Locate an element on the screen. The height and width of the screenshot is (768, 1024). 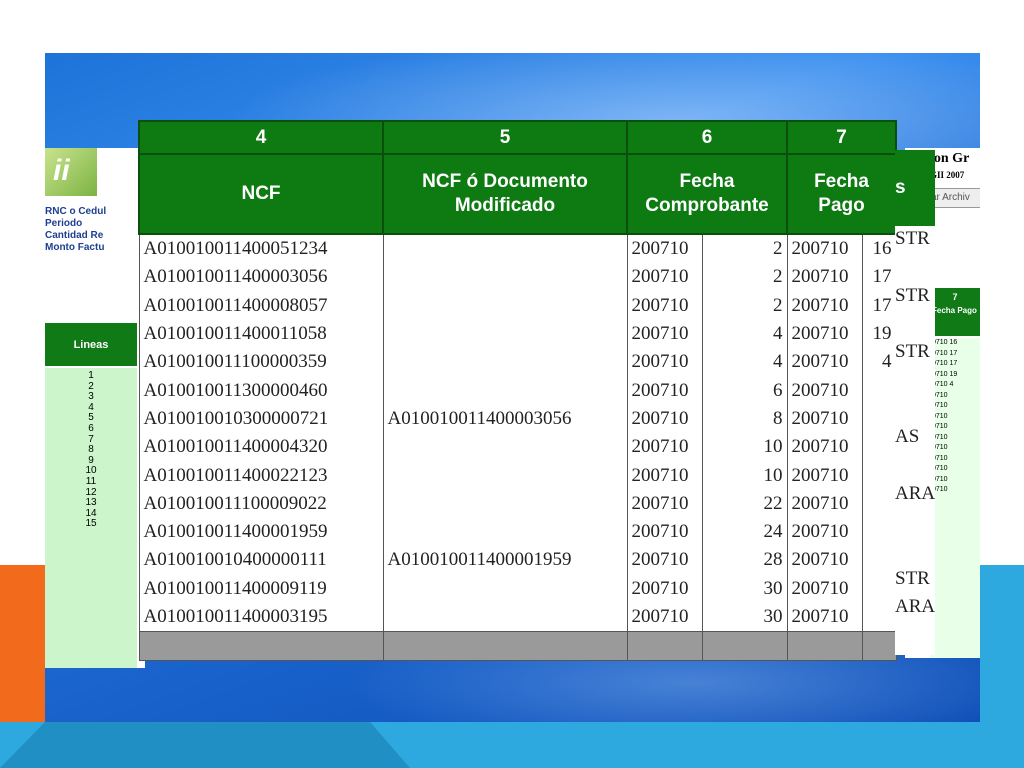
table-row: A010010011100009022 200710 22 200710 is located at coordinates (517, 503).